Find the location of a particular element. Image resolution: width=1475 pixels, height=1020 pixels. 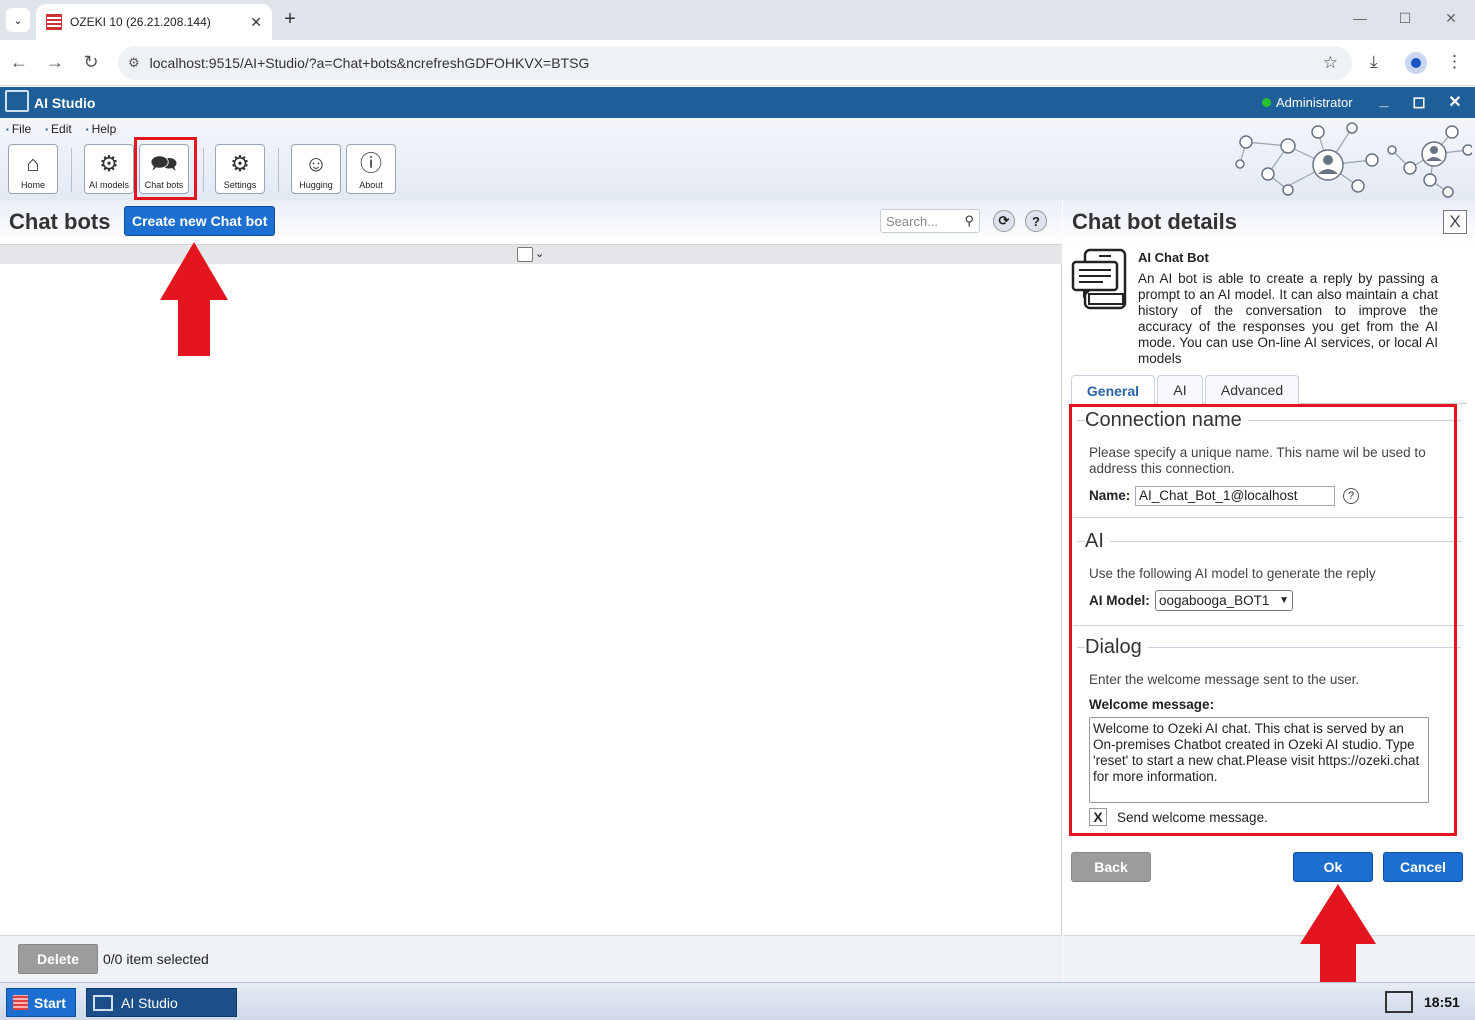

back-button: Back is located at coordinates (1111, 867).